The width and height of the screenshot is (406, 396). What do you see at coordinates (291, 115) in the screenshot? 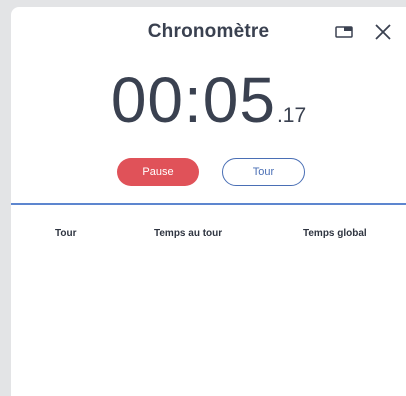
I see `elapsed-time-centiseconds: .17` at bounding box center [291, 115].